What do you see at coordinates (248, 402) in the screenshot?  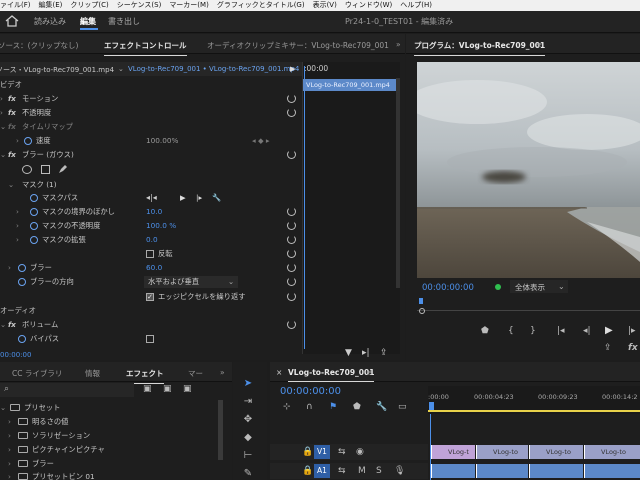 I see `track-select-tool-icon: ⇥` at bounding box center [248, 402].